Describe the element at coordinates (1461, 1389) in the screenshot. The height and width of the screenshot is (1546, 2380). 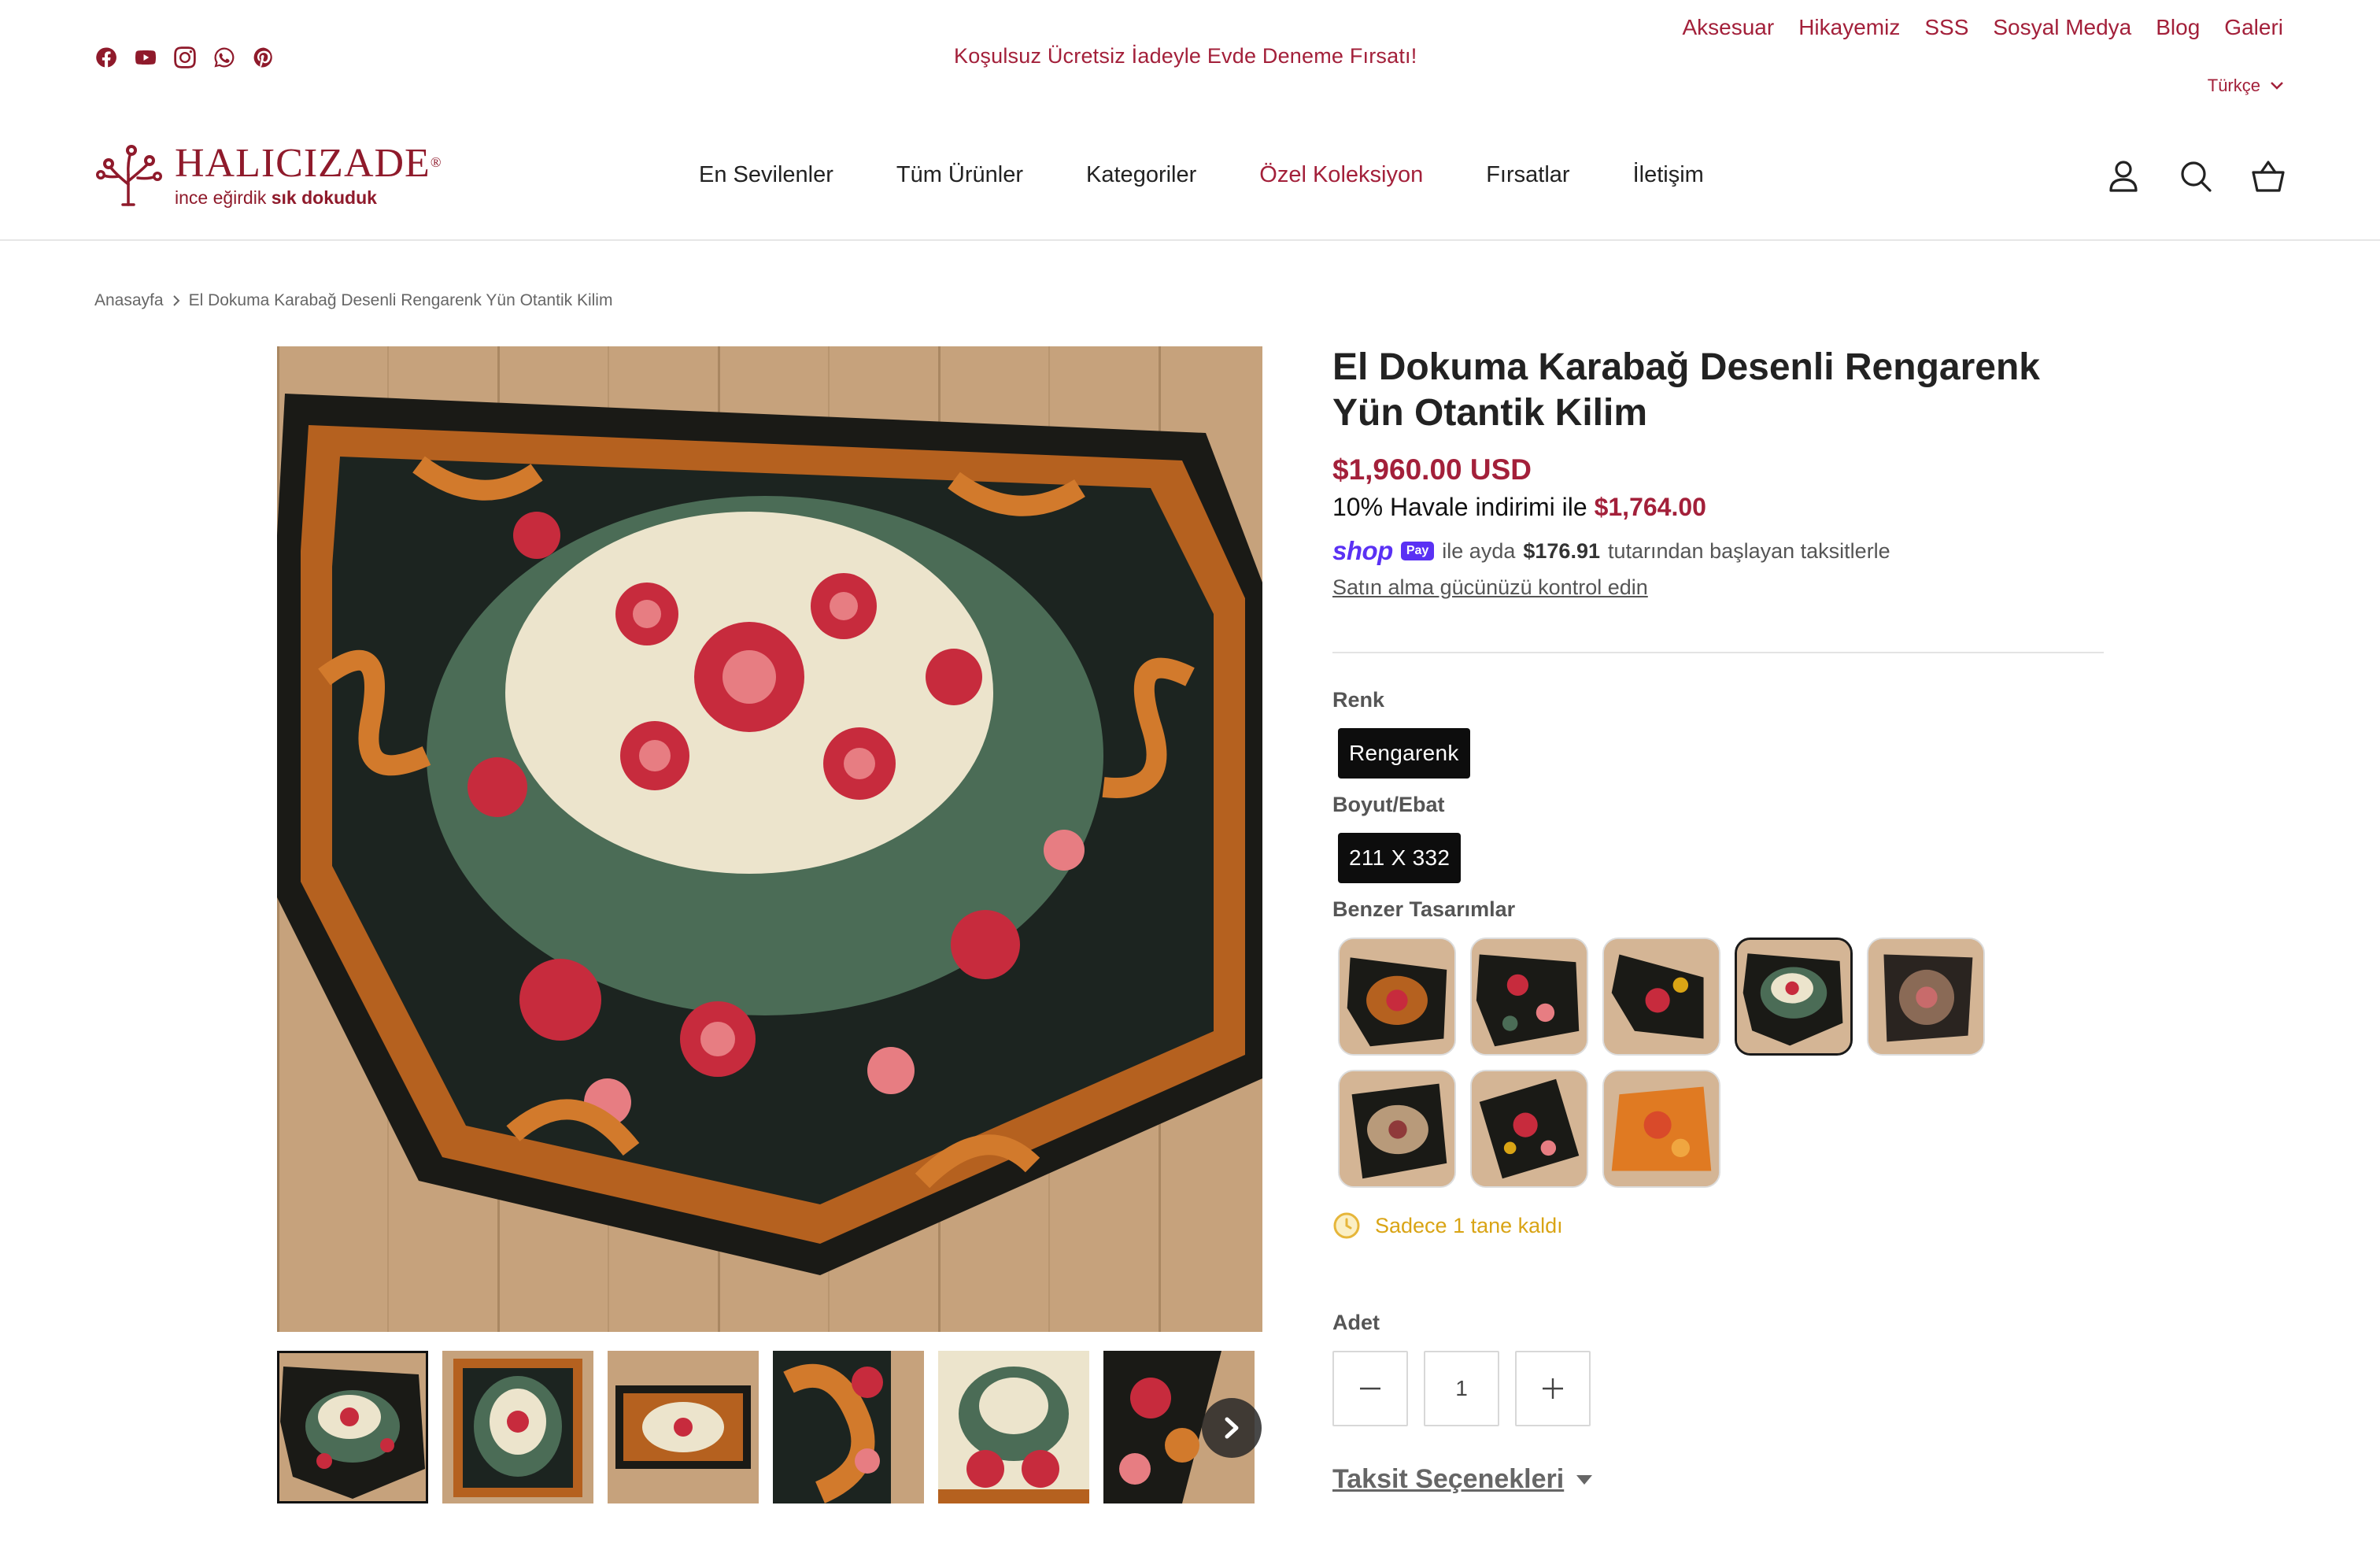
I see `quantity-input` at that location.